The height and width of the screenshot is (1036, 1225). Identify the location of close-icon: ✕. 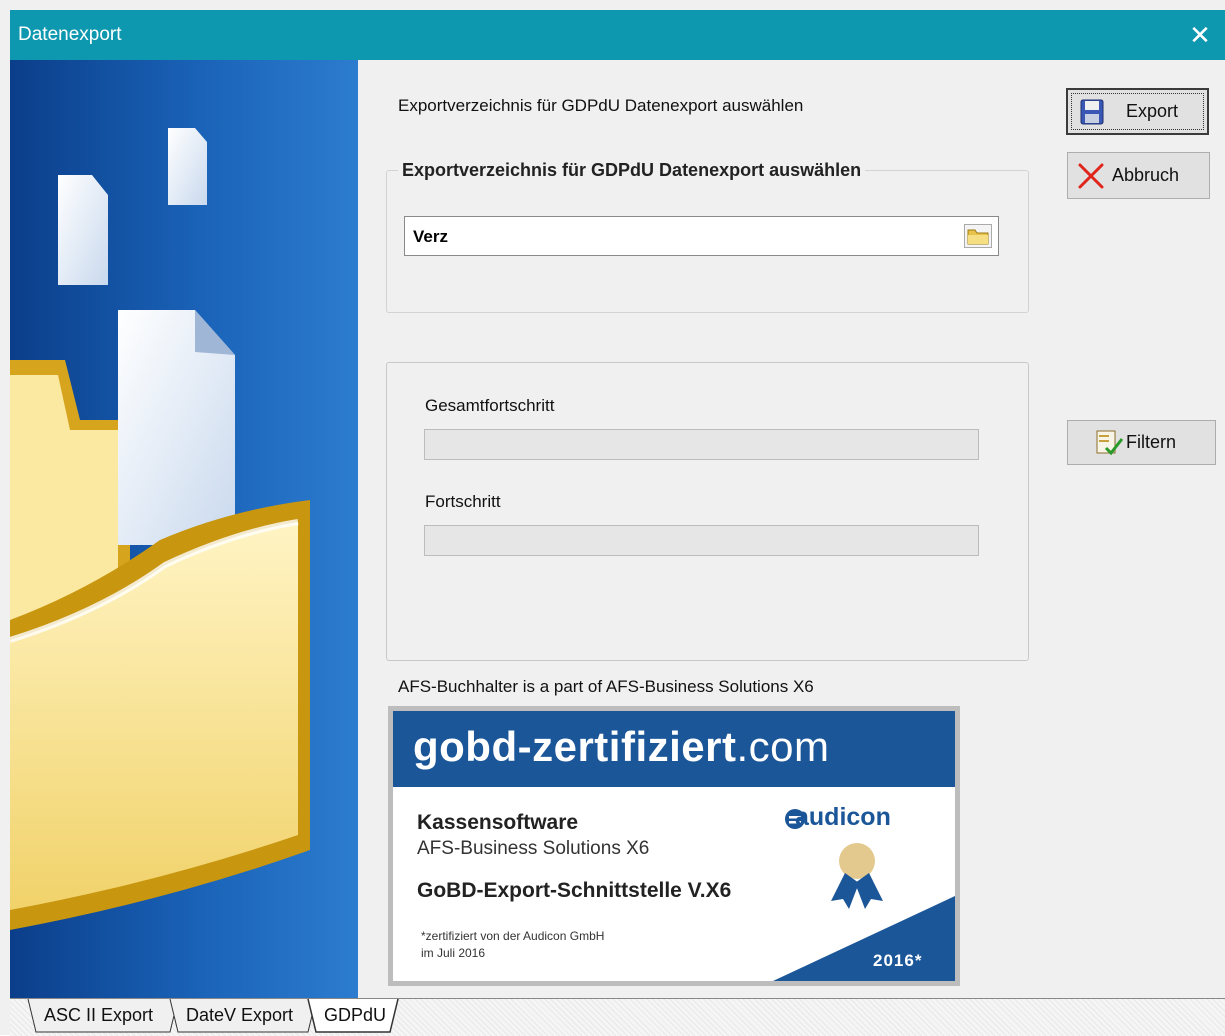
(1200, 34).